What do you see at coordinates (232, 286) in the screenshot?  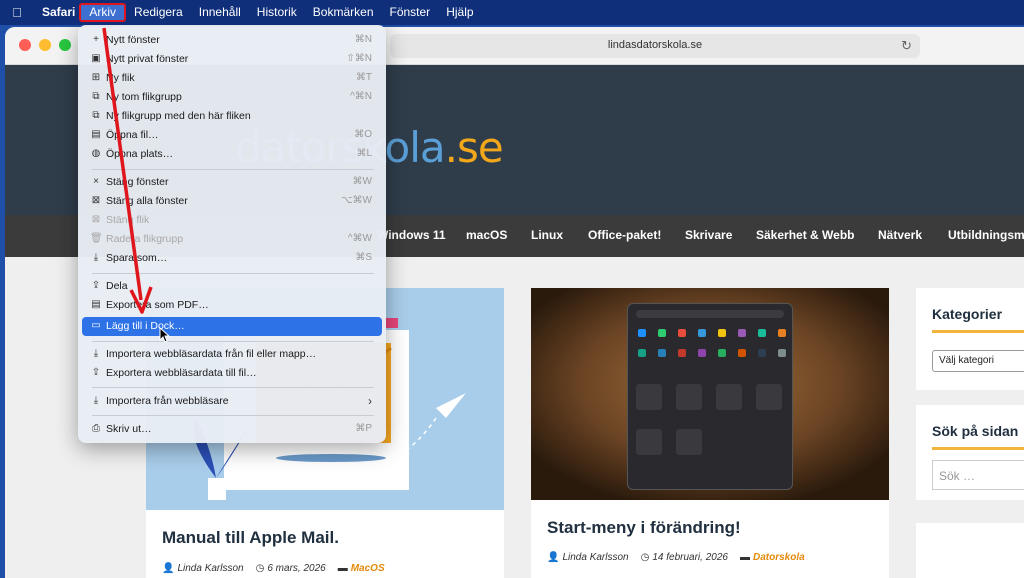 I see `menu-item-share: ⇪ Dela` at bounding box center [232, 286].